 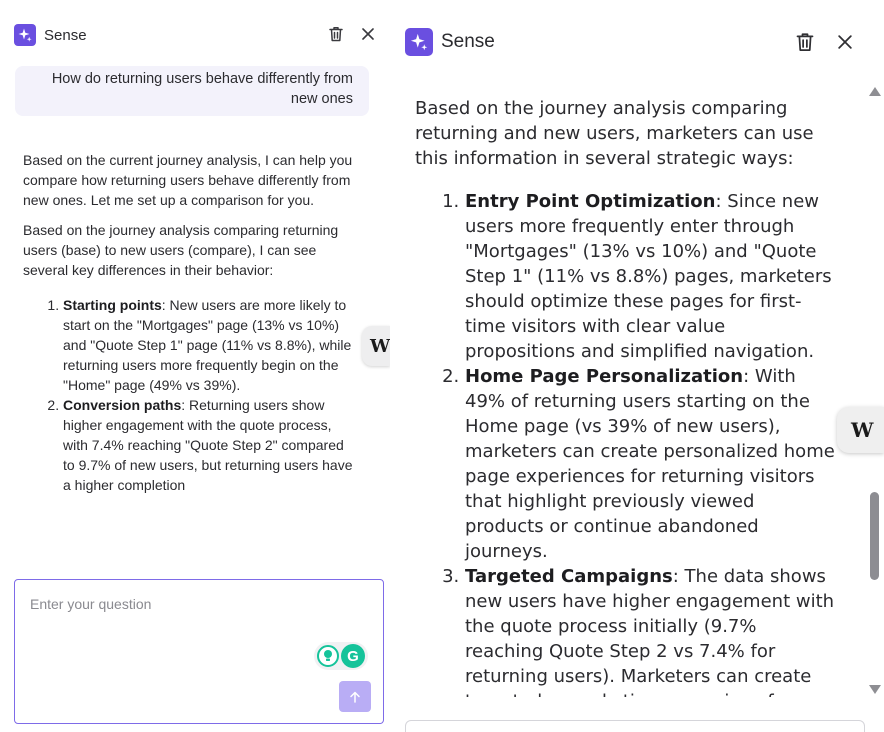 What do you see at coordinates (569, 576) in the screenshot?
I see `list-item-title: Targeted Campaigns` at bounding box center [569, 576].